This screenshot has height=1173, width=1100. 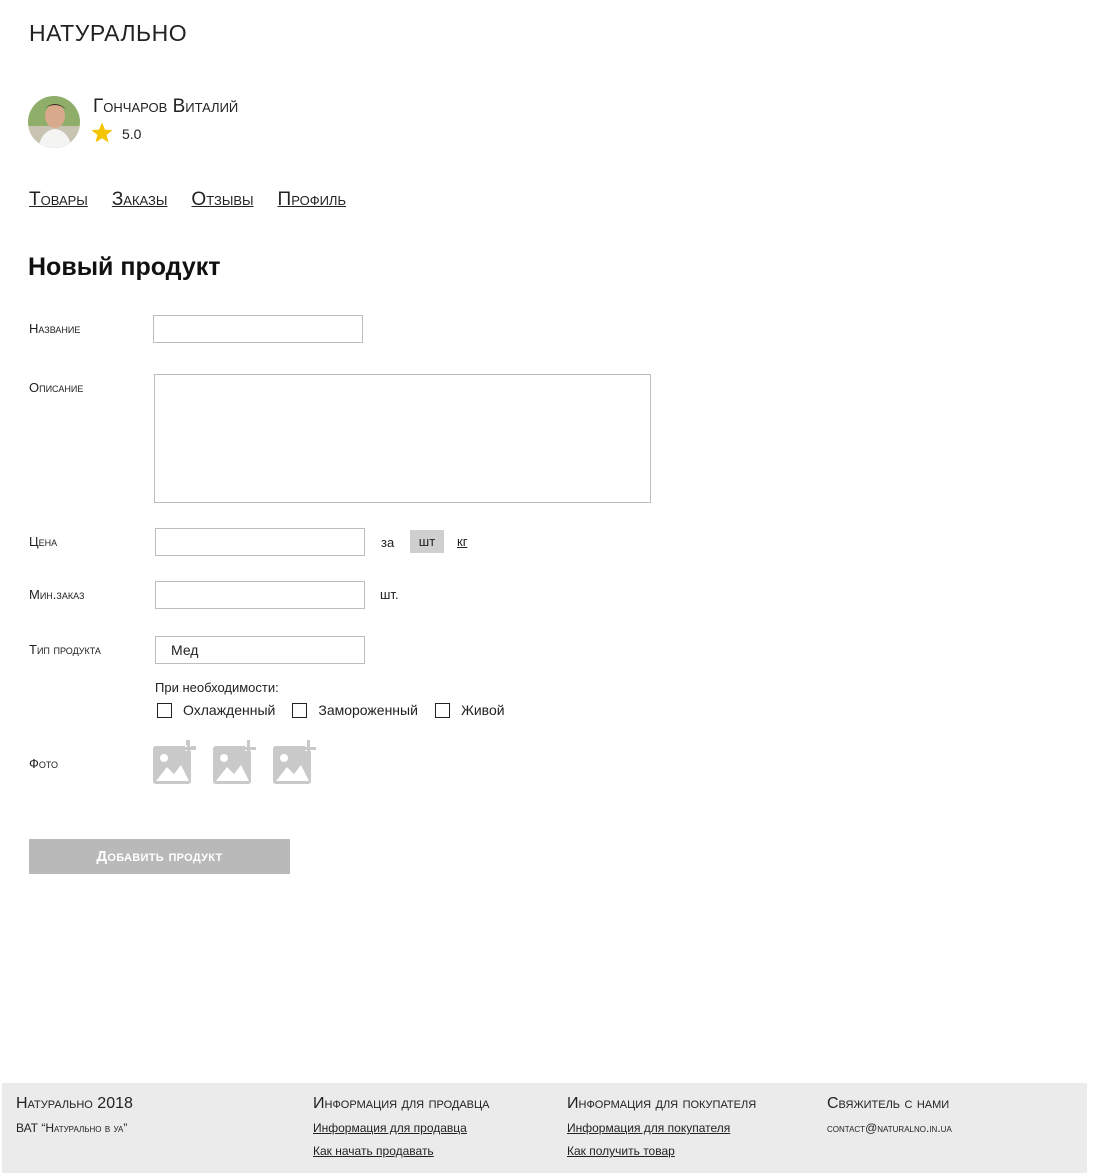 What do you see at coordinates (260, 595) in the screenshot?
I see `min-order-input` at bounding box center [260, 595].